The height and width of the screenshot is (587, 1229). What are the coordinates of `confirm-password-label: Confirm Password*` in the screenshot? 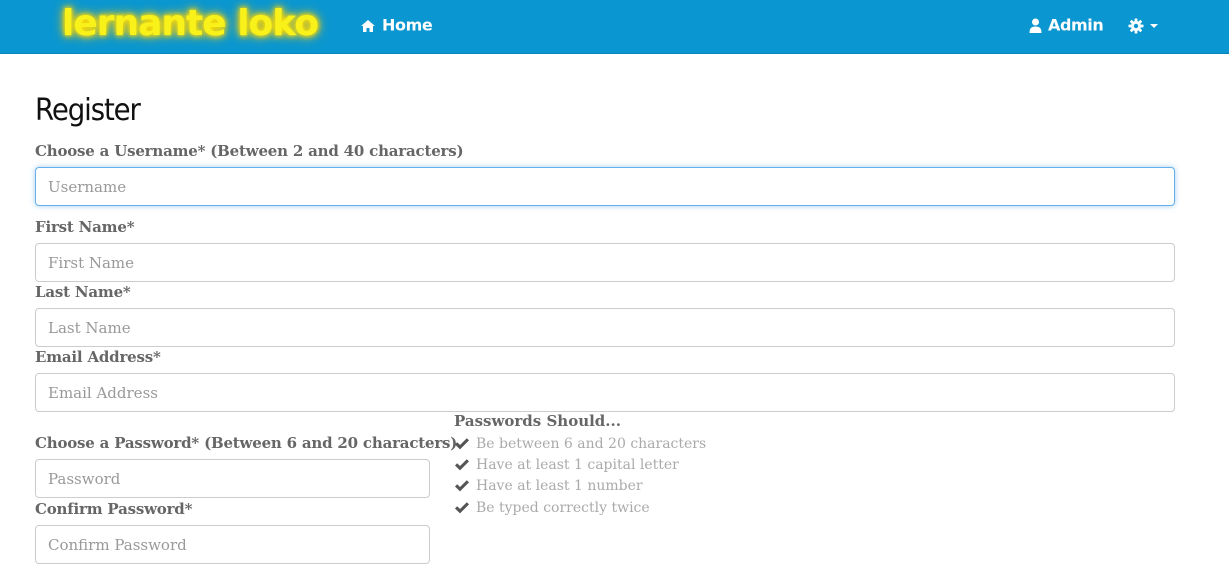 It's located at (114, 509).